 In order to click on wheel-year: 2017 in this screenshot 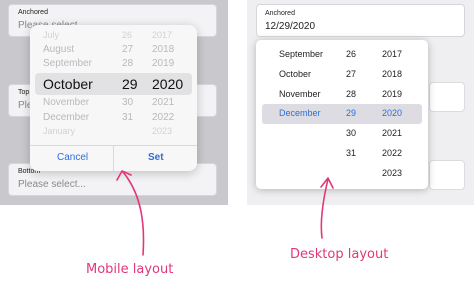, I will do `click(162, 35)`.